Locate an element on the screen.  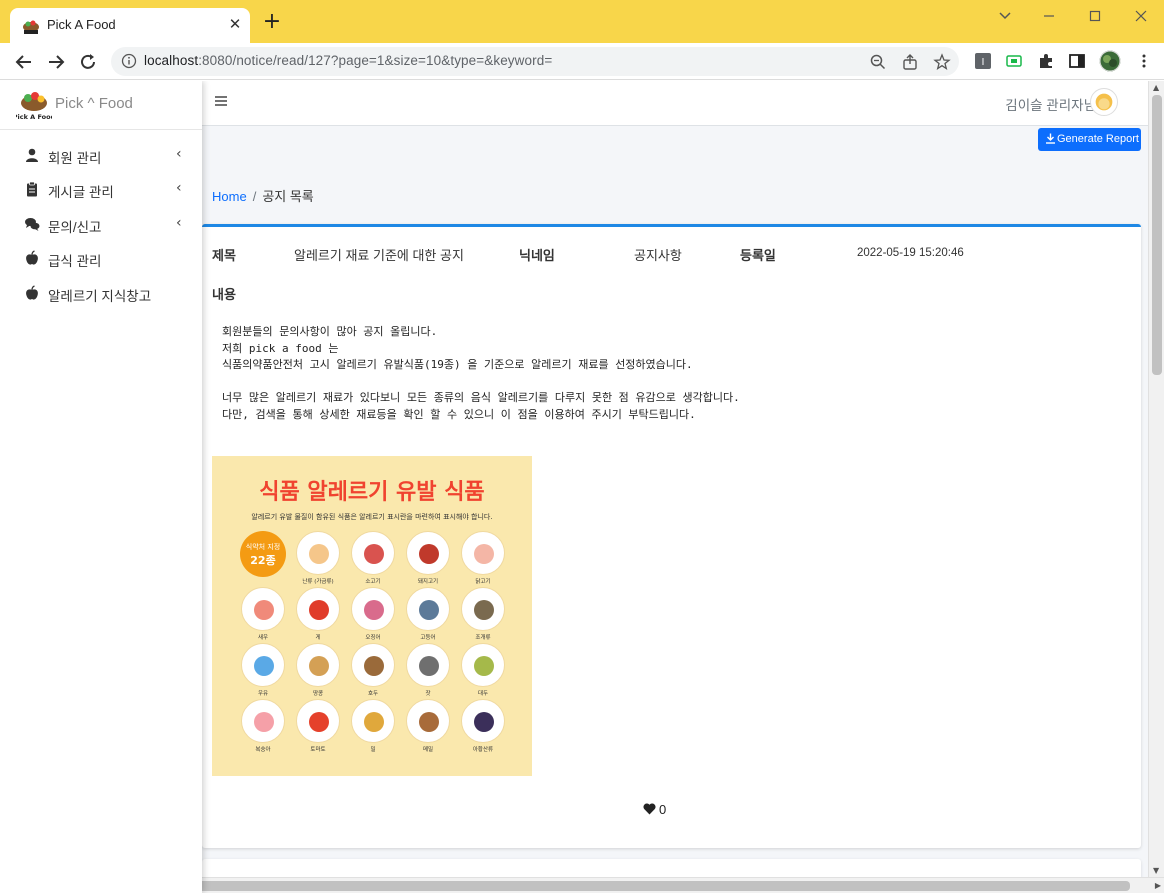
share-icon is located at coordinates (910, 62).